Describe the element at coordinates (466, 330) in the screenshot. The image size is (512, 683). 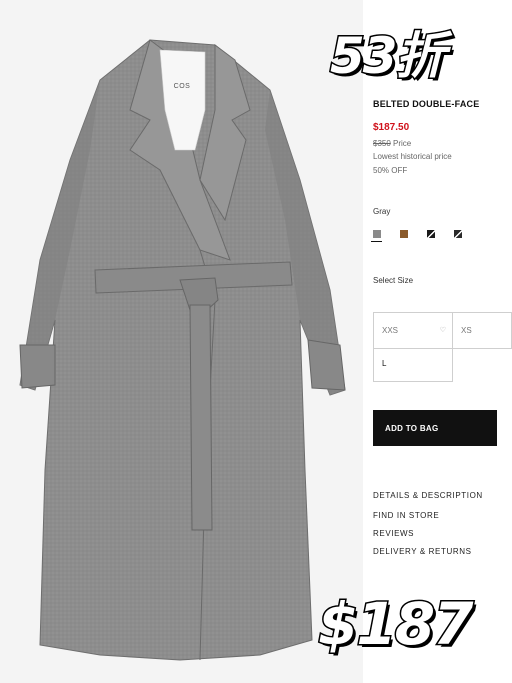
I see `size-option-label: XS` at that location.